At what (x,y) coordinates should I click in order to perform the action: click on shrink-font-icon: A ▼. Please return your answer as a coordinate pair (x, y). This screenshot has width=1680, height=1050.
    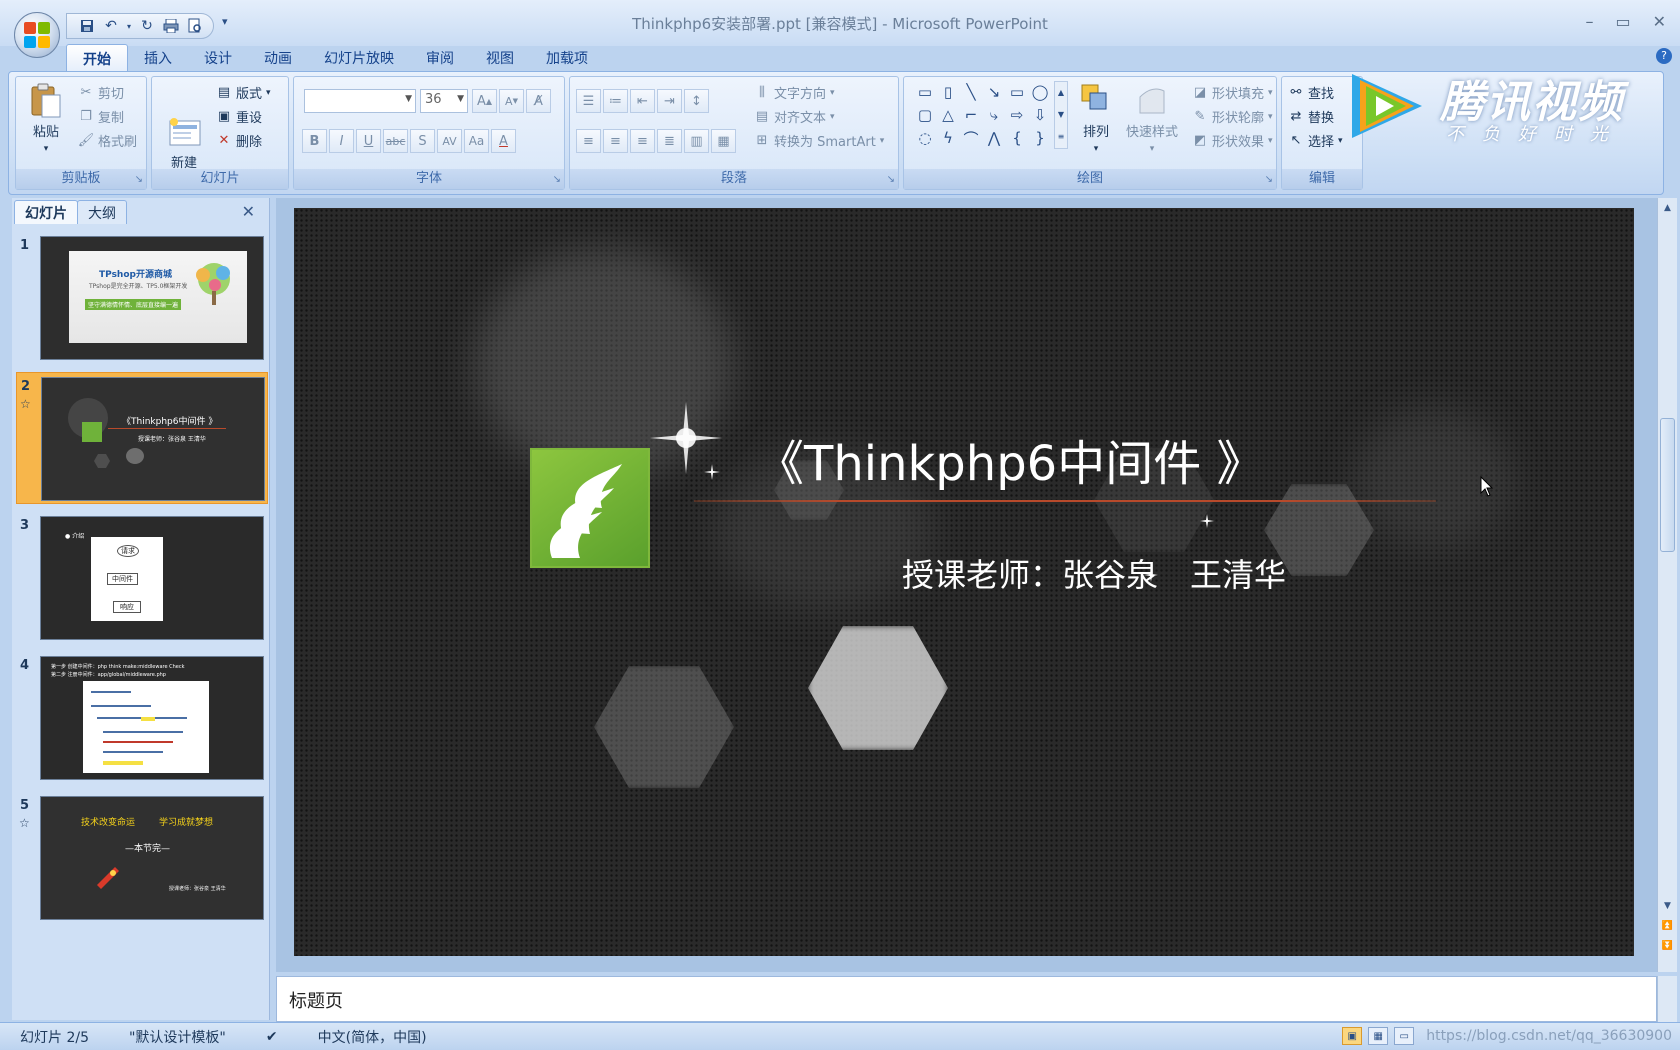
    Looking at the image, I should click on (511, 101).